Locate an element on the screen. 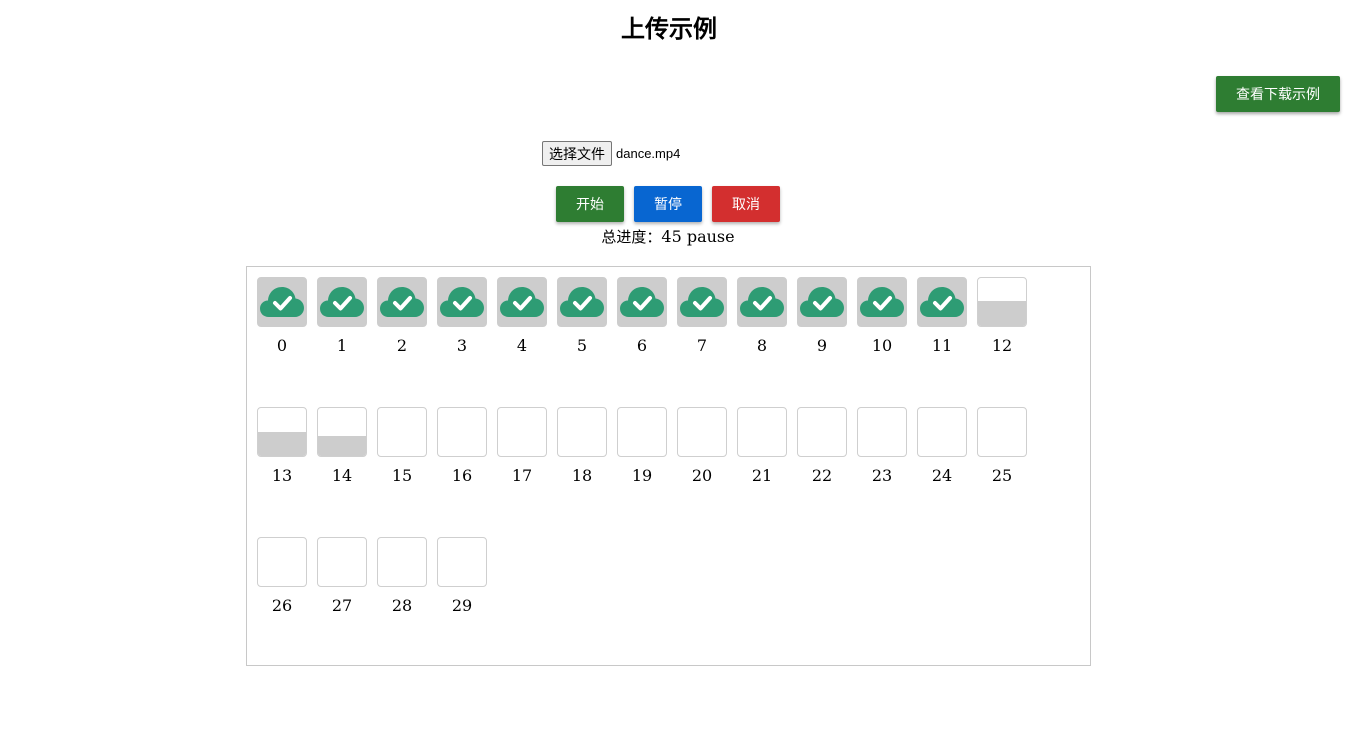  total-progress-value: 45 is located at coordinates (671, 236).